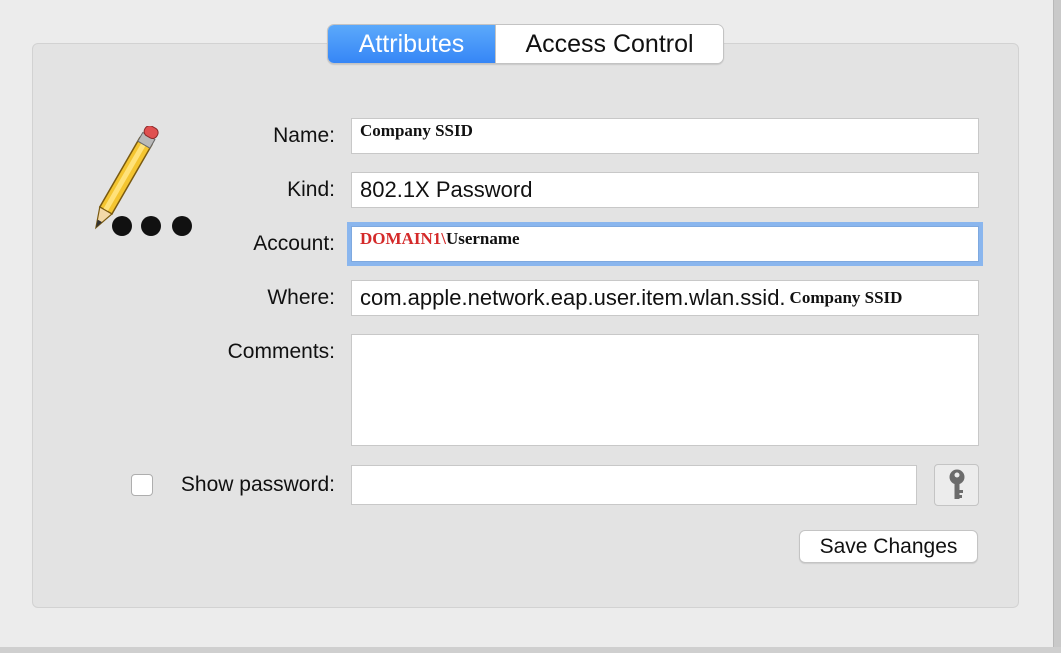 This screenshot has width=1061, height=653. Describe the element at coordinates (609, 44) in the screenshot. I see `tab-access-control: Access Control` at that location.